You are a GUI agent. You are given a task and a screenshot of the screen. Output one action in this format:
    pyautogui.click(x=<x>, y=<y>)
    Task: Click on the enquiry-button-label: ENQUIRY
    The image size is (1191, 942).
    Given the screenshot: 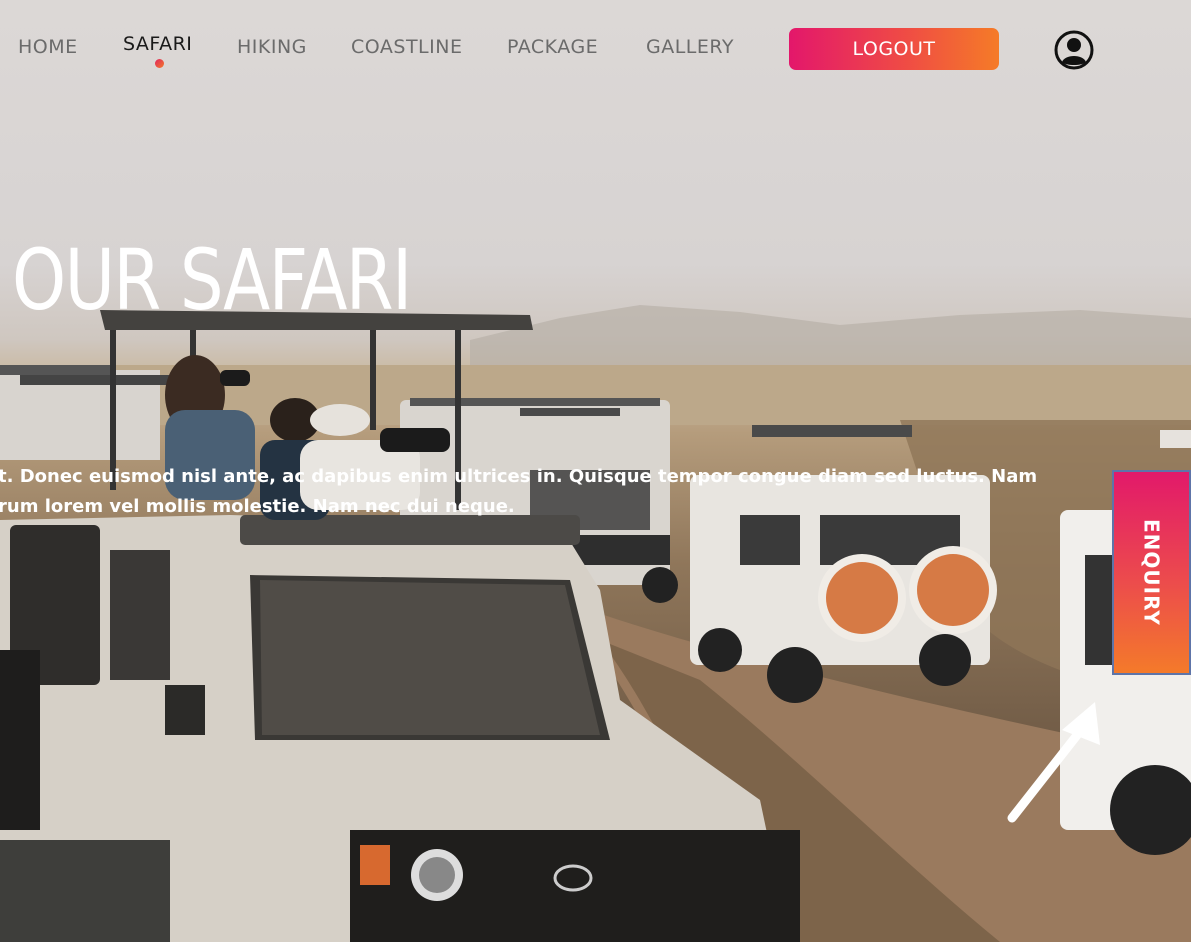 What is the action you would take?
    pyautogui.click(x=1151, y=572)
    